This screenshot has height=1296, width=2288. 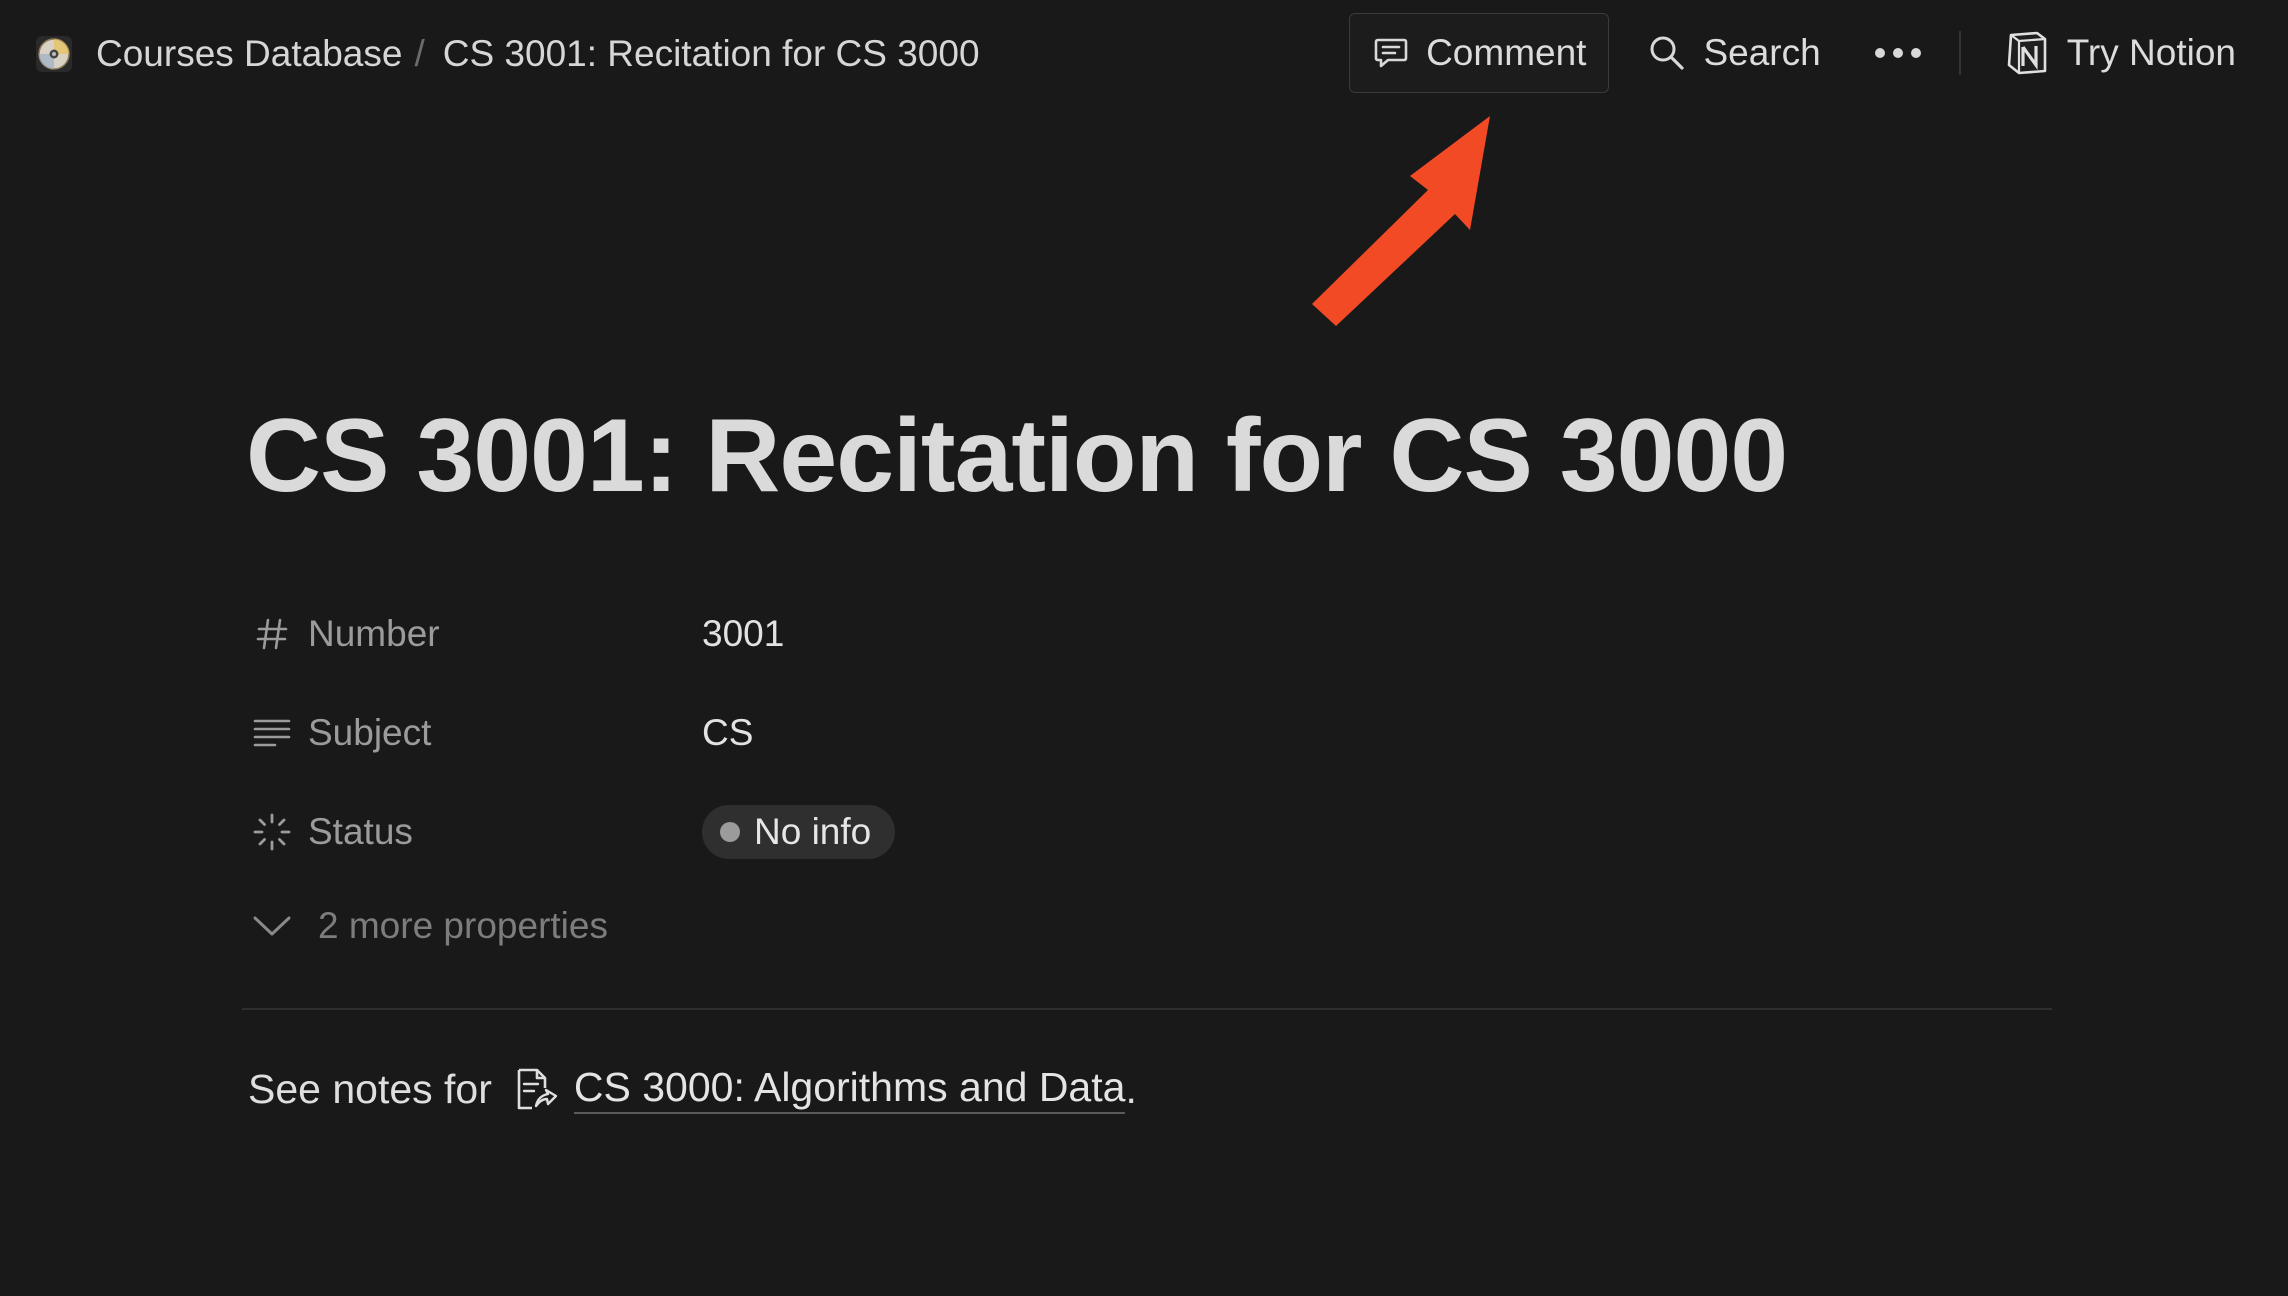 I want to click on property-number: Number 3001, so click(x=1150, y=633).